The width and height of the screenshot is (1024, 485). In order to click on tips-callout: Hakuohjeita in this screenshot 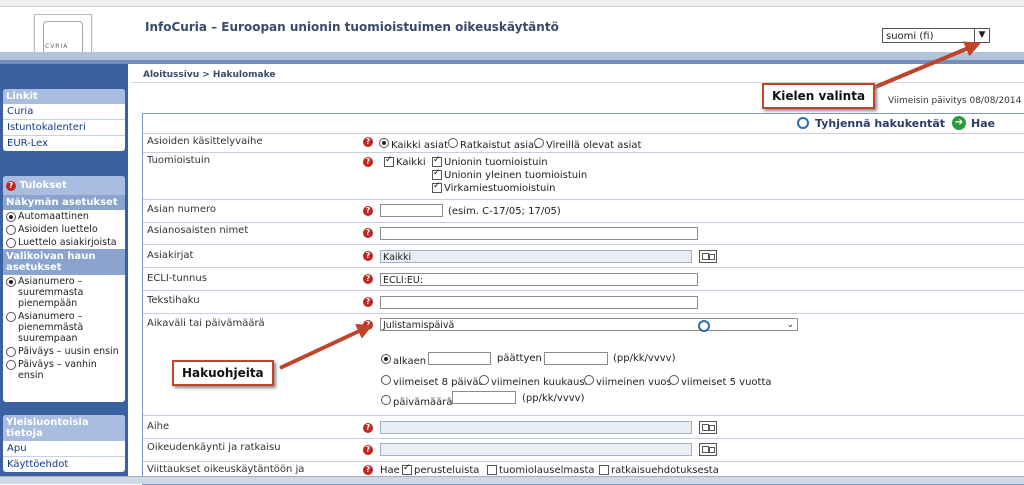, I will do `click(223, 373)`.